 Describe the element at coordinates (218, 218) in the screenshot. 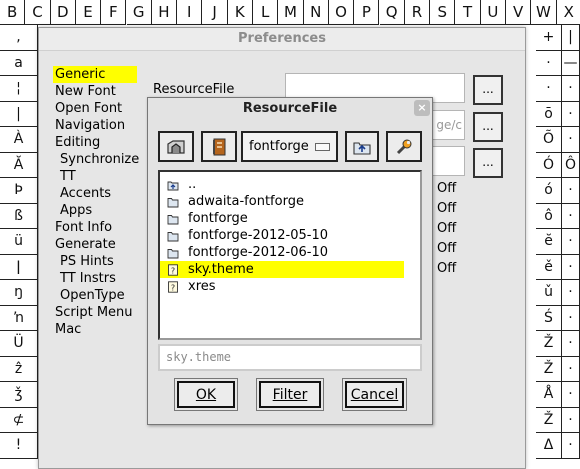

I see `file-name: fontforge` at that location.